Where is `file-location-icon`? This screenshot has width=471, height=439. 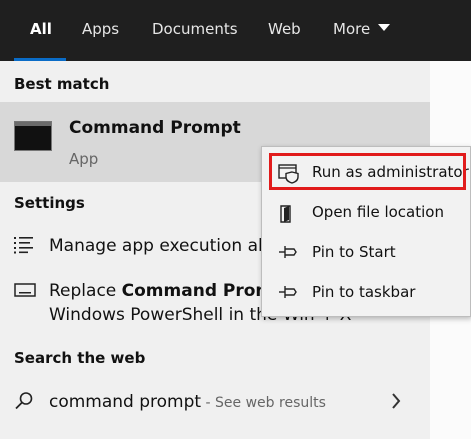
file-location-icon is located at coordinates (285, 214).